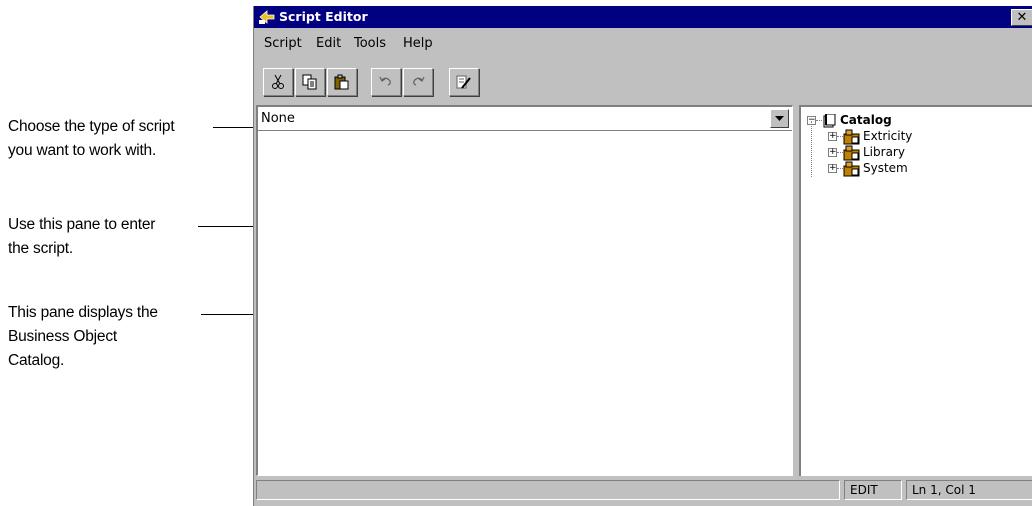 This screenshot has width=1032, height=506. I want to click on paste-button, so click(342, 82).